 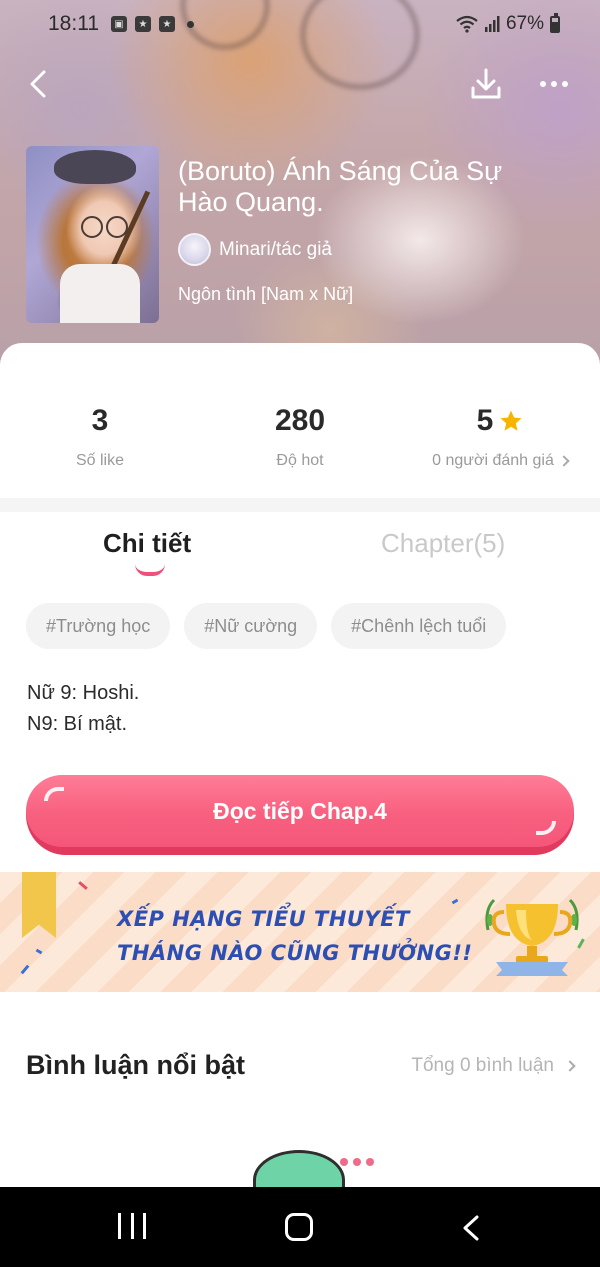 What do you see at coordinates (300, 549) in the screenshot?
I see `tab-bar: Chi tiết Chapter(5)` at bounding box center [300, 549].